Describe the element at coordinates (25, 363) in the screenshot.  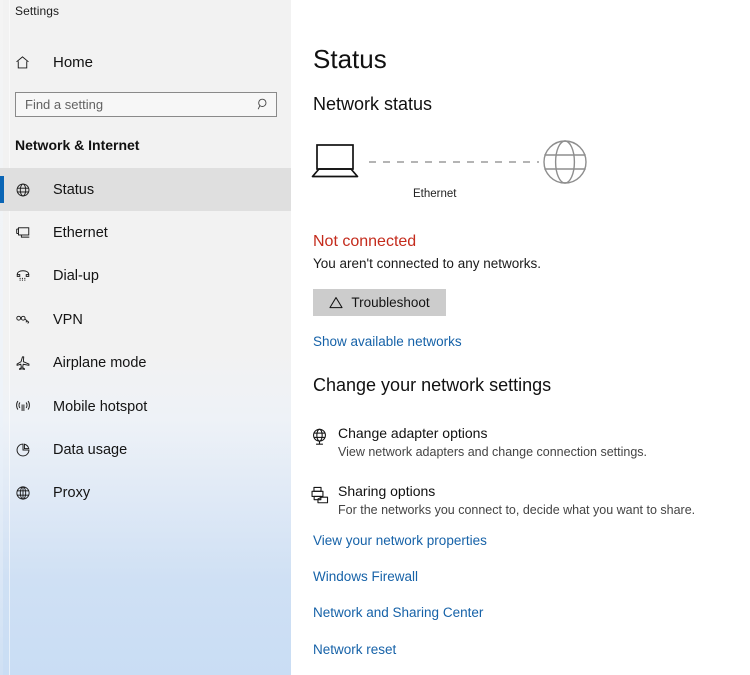
I see `airplane-icon` at that location.